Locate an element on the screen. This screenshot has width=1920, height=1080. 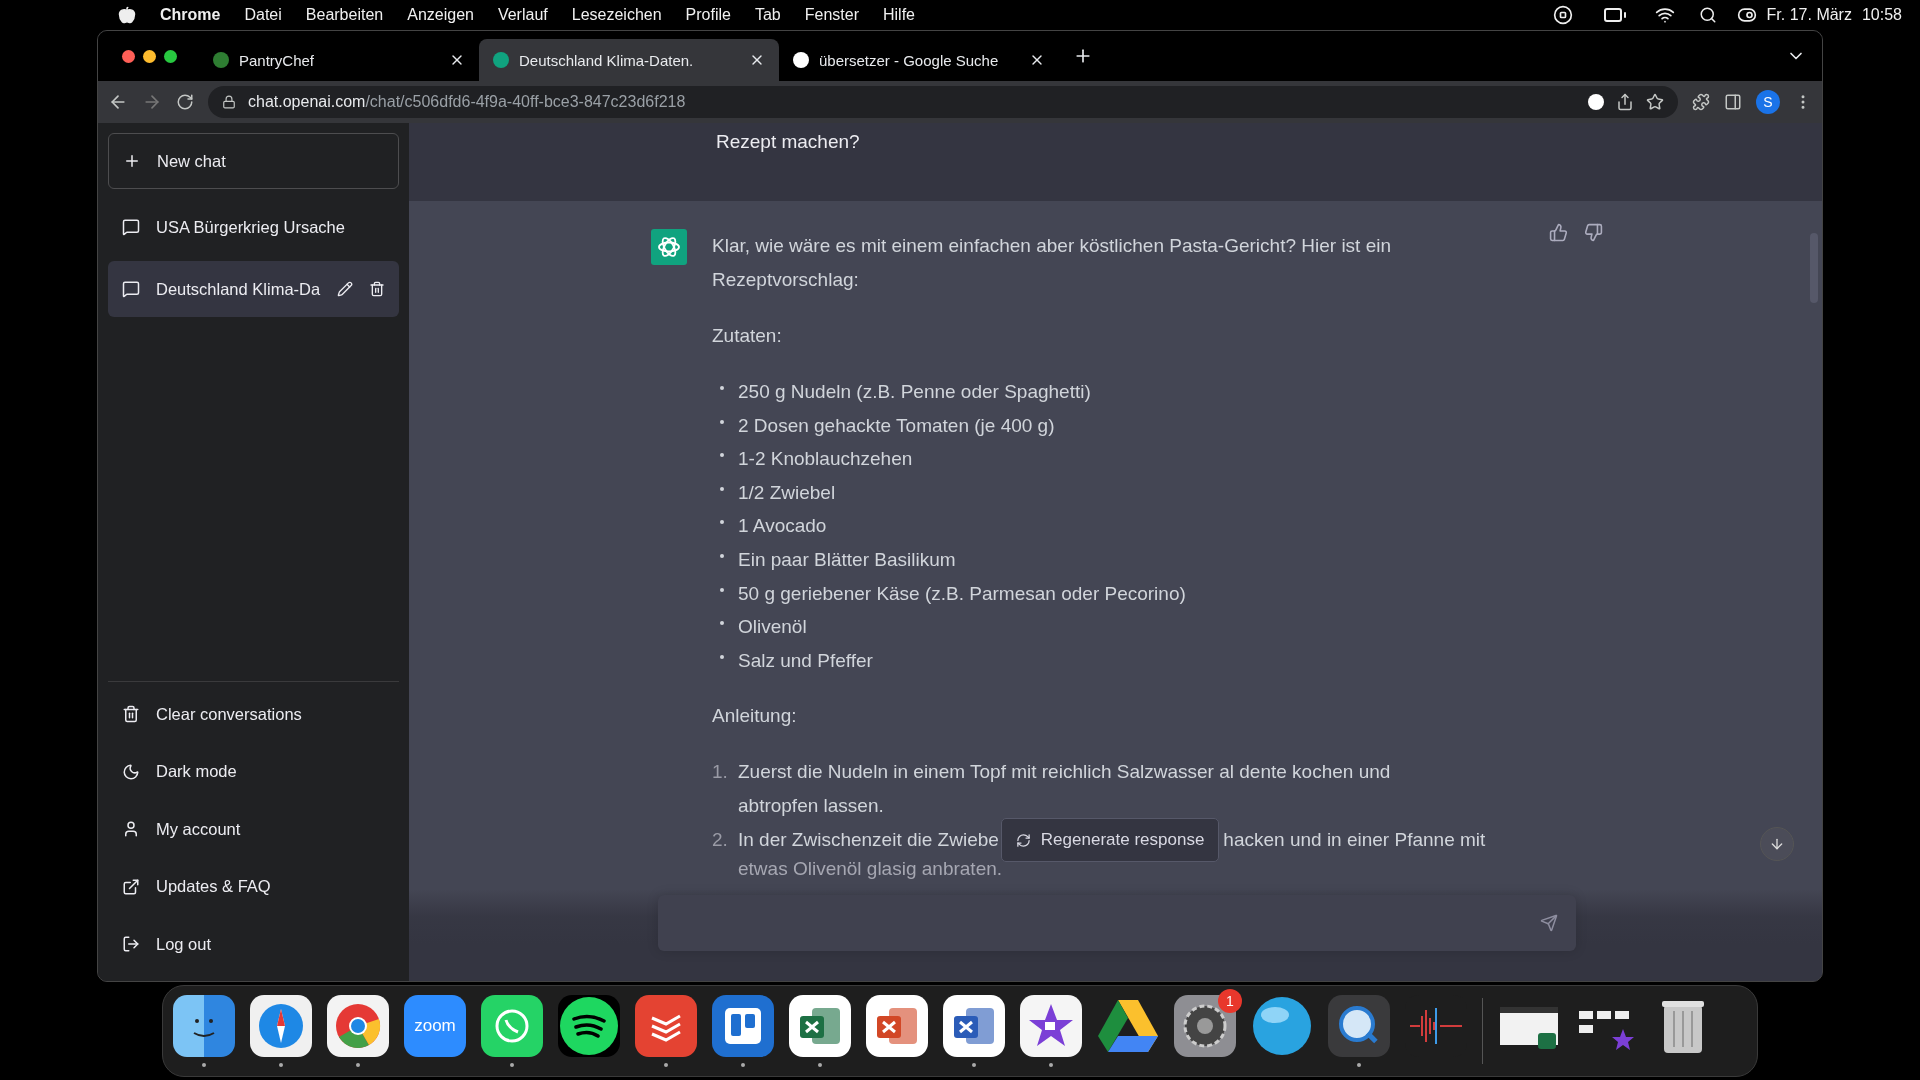
ingredient-item: 1/2 Zwiebel is located at coordinates (787, 492).